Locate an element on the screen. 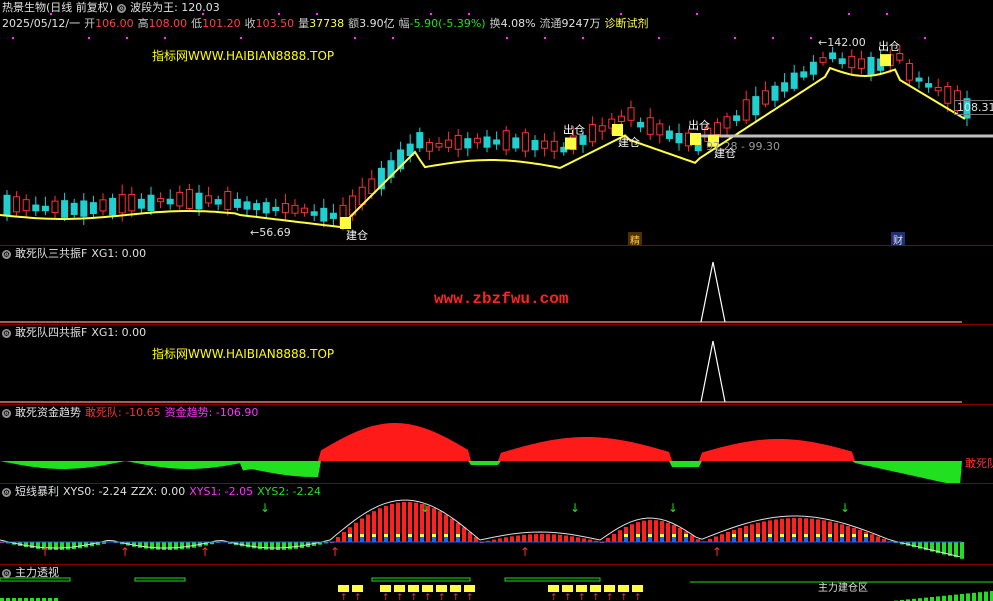 The image size is (993, 601). main-force-right-label: 主力建仓区 is located at coordinates (843, 588).